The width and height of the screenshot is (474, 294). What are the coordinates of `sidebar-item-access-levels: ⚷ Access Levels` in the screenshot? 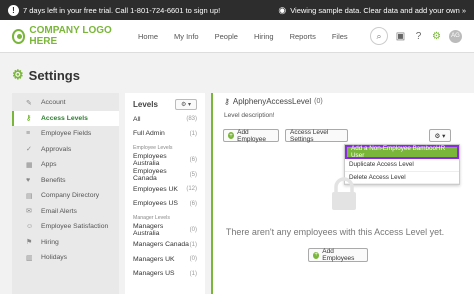 It's located at (65, 118).